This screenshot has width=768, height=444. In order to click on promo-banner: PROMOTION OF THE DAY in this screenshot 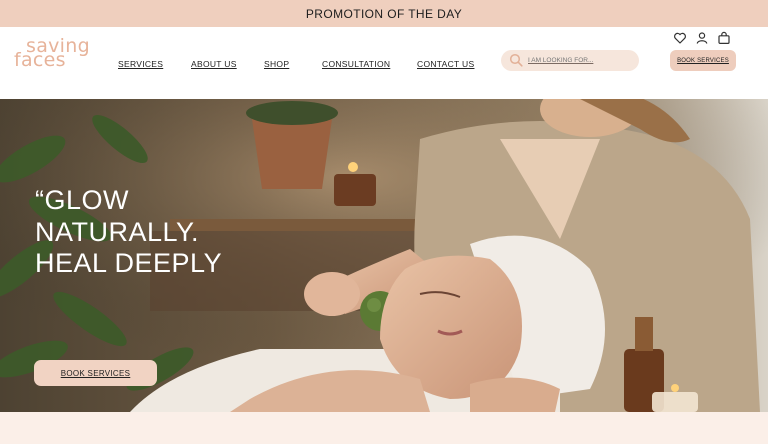, I will do `click(384, 13)`.